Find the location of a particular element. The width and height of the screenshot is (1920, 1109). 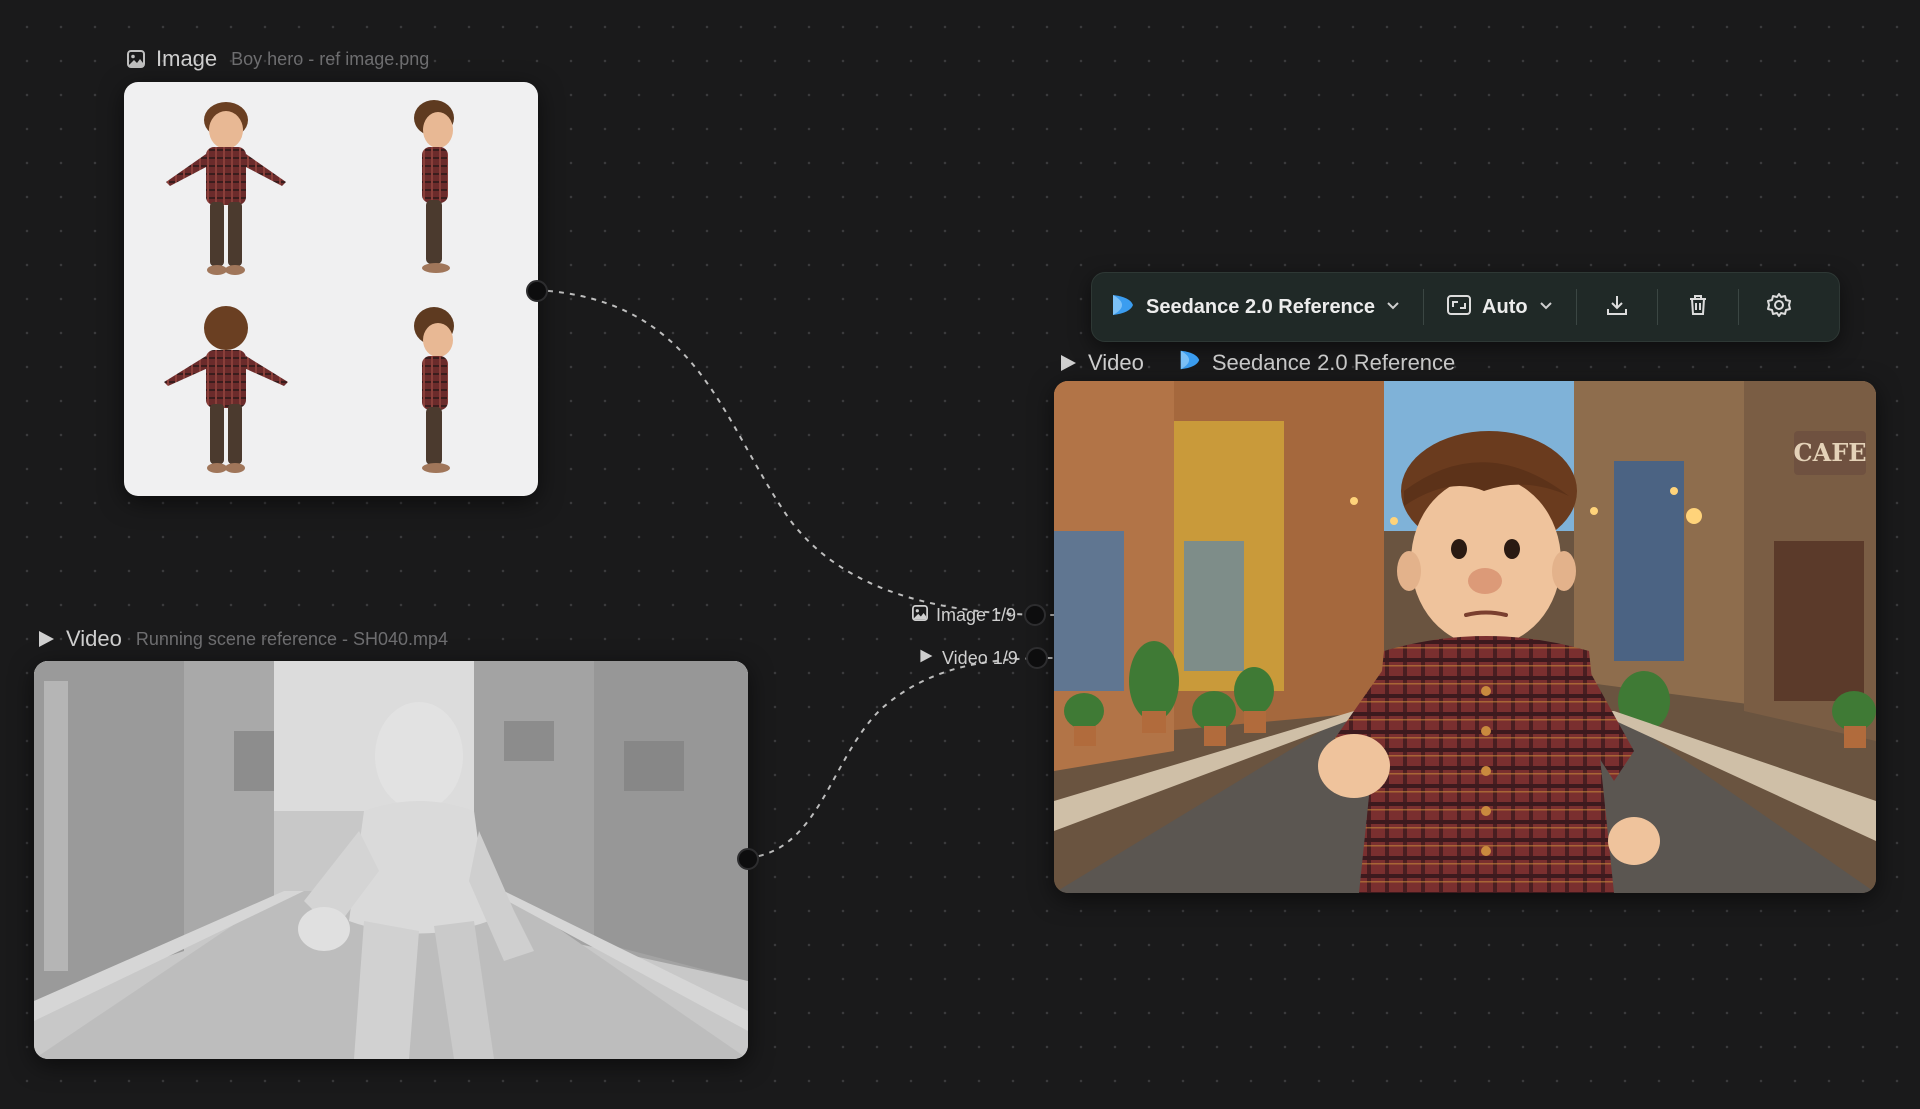

settings-button is located at coordinates (1779, 307).